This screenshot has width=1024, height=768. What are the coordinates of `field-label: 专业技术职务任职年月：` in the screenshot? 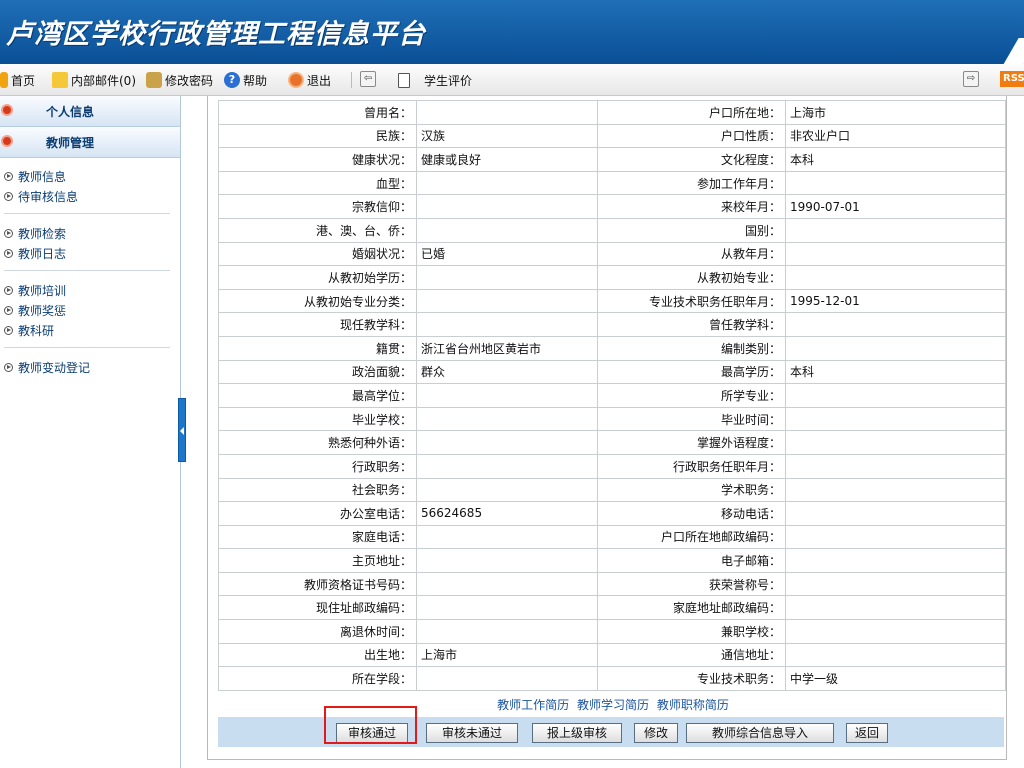 It's located at (691, 301).